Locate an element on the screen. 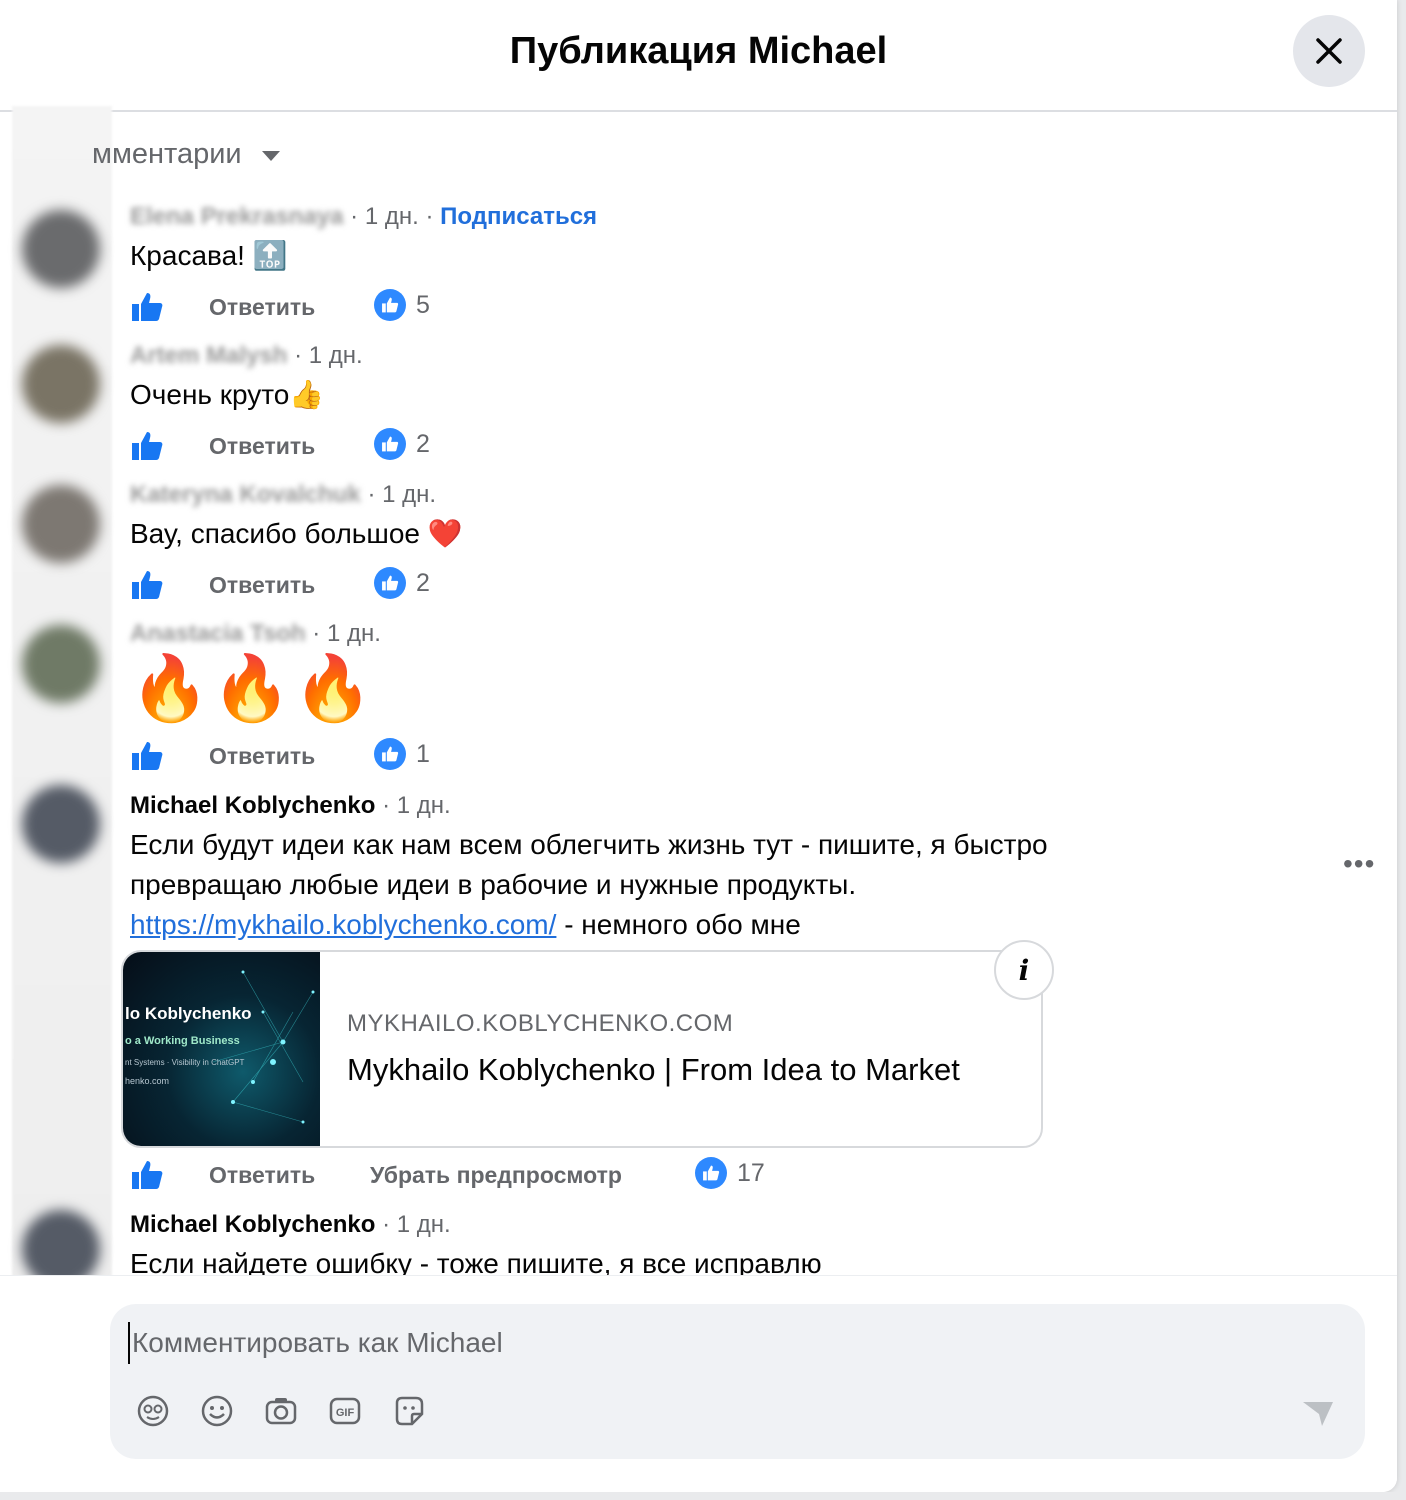 The height and width of the screenshot is (1500, 1406). comment-link: https://mykhailo.koblychenko.com/ is located at coordinates (343, 924).